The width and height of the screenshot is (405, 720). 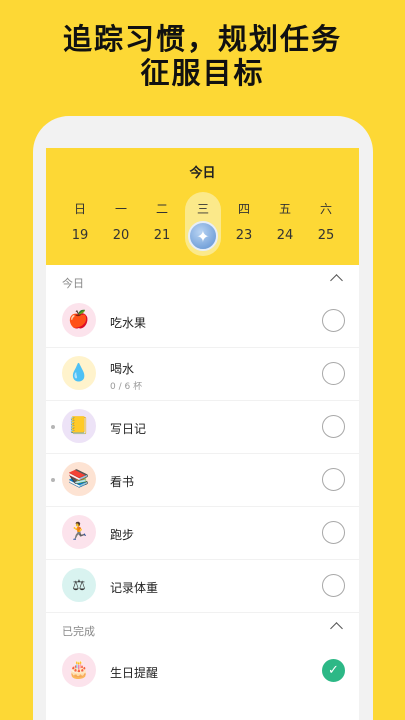 What do you see at coordinates (79, 373) in the screenshot?
I see `water-drop-icon: 💧` at bounding box center [79, 373].